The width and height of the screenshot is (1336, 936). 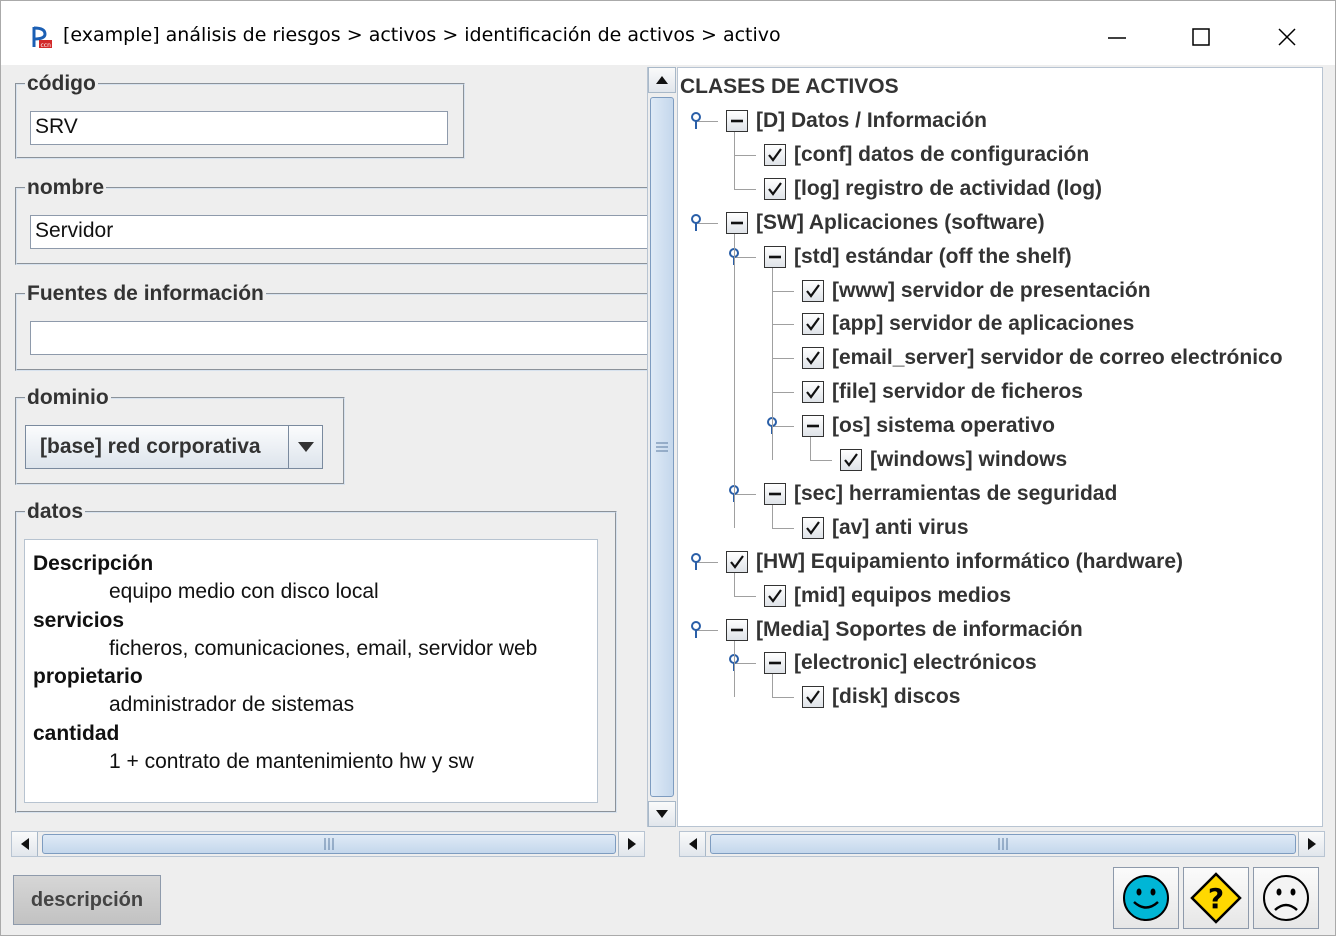 I want to click on fuentes-field, so click(x=338, y=338).